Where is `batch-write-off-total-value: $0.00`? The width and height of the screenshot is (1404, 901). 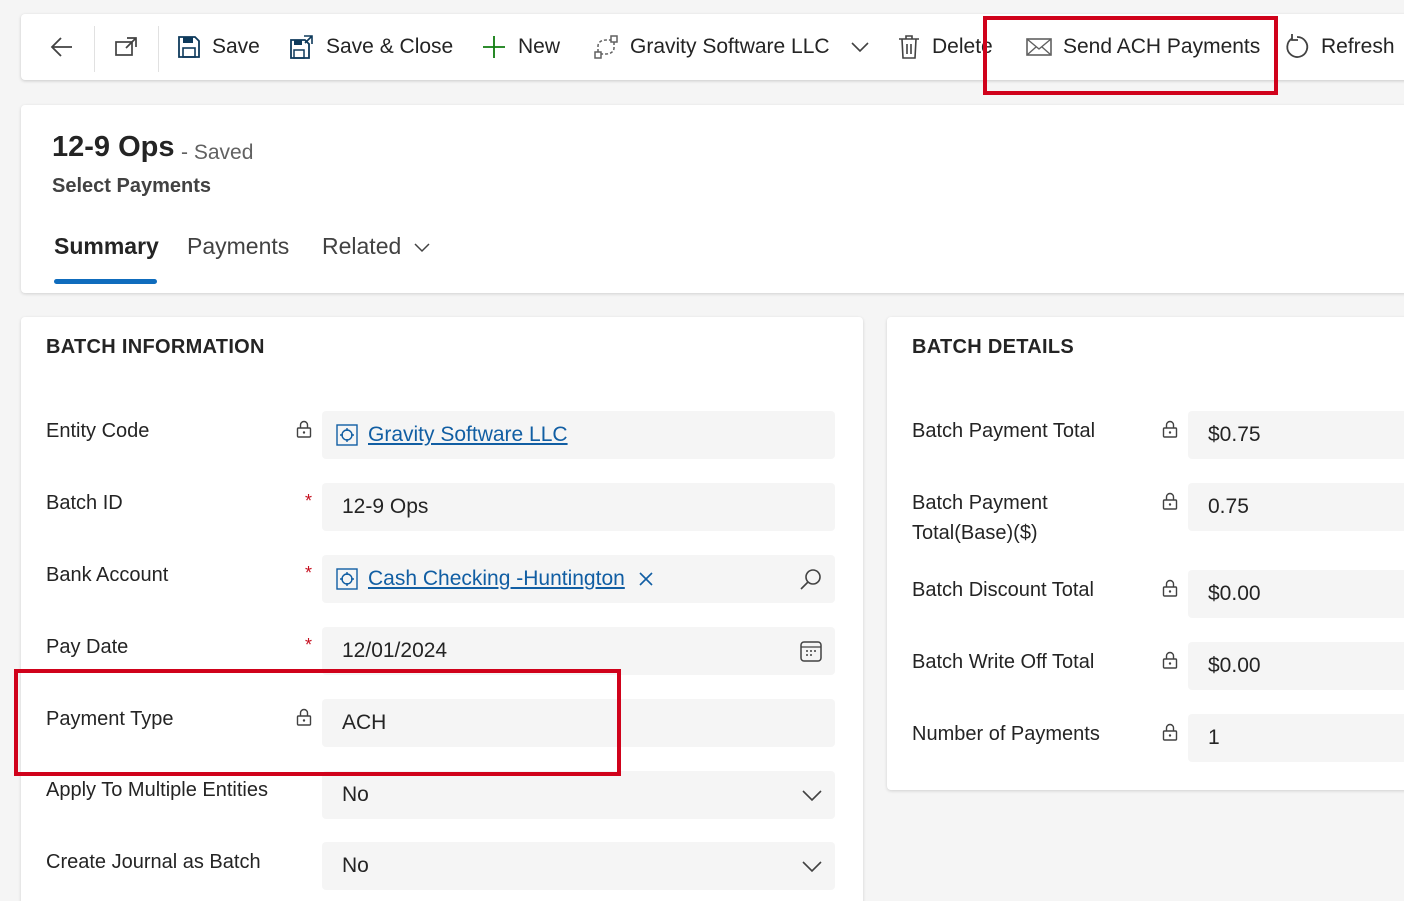
batch-write-off-total-value: $0.00 is located at coordinates (1234, 665).